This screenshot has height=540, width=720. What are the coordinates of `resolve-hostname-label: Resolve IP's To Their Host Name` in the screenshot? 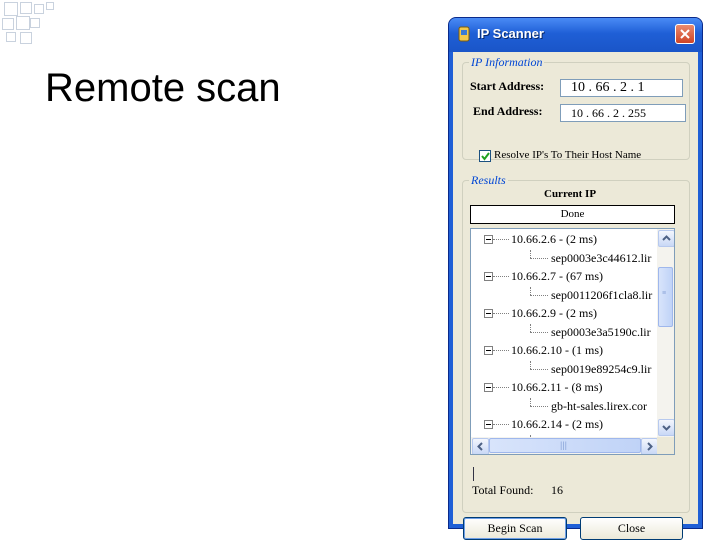 It's located at (568, 155).